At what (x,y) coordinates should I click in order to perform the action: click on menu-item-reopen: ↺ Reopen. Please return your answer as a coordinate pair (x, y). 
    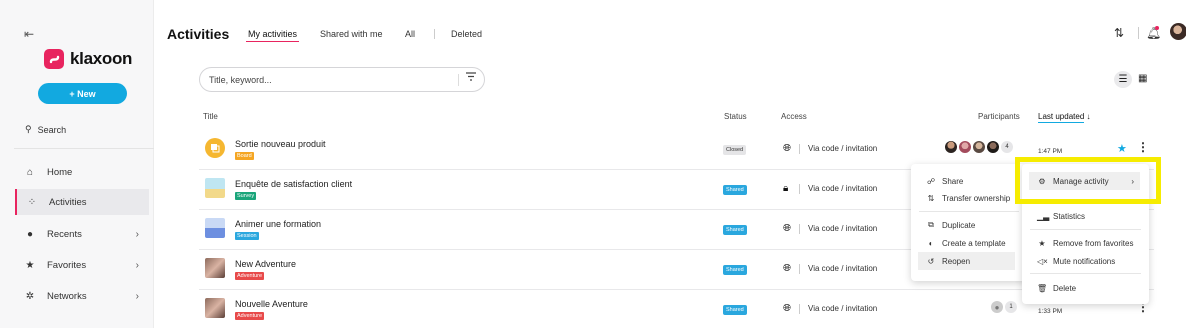
    Looking at the image, I should click on (966, 261).